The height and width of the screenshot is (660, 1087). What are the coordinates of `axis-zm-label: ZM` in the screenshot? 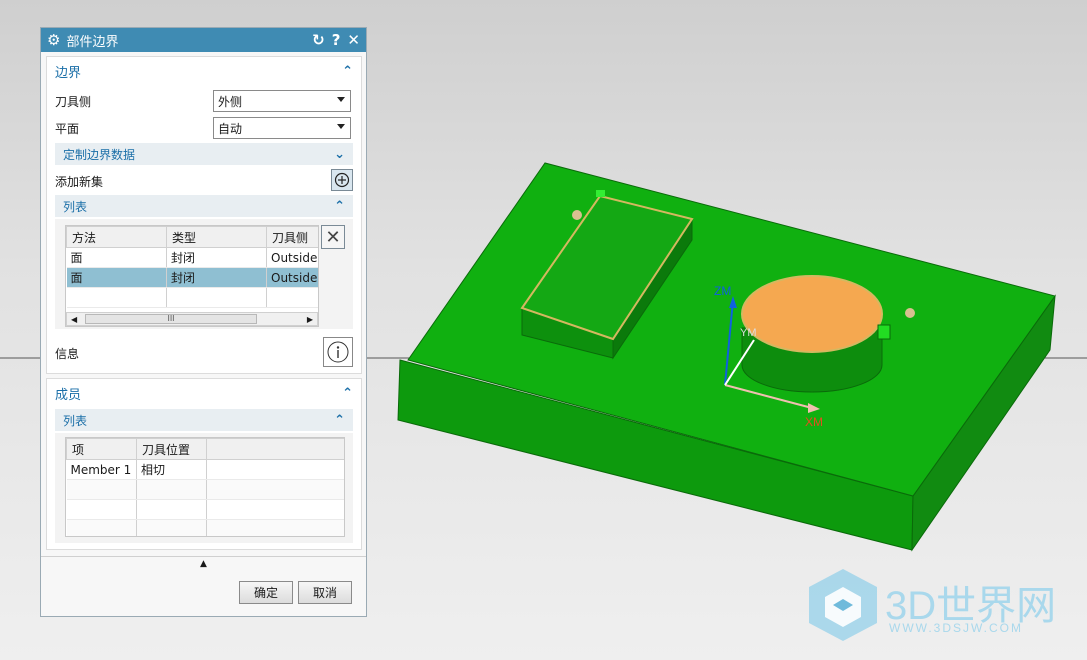 It's located at (722, 291).